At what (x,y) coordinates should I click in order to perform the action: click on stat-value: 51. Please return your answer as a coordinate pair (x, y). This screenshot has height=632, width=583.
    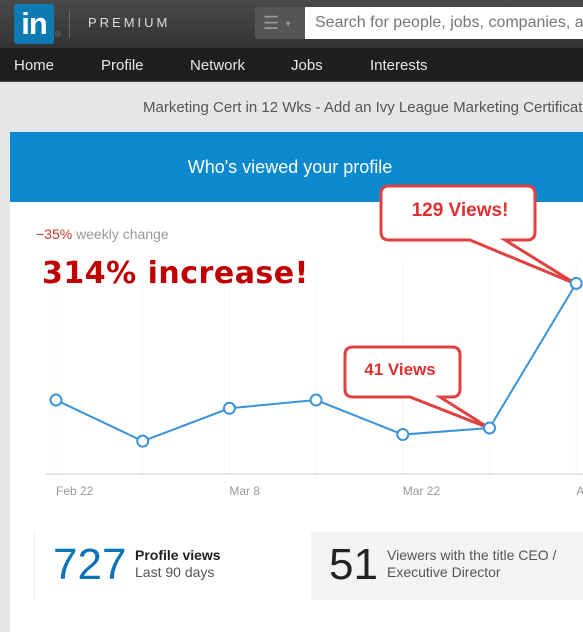
    Looking at the image, I should click on (353, 564).